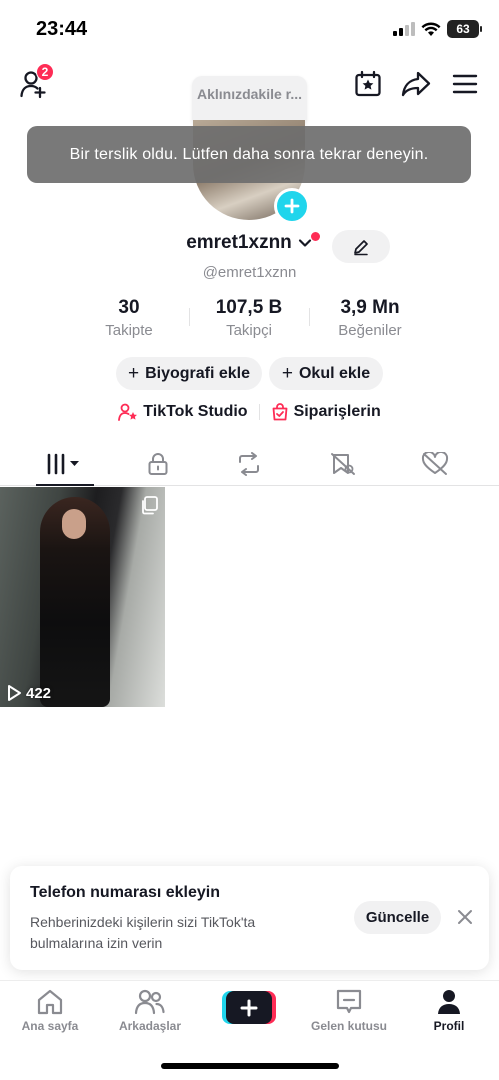 This screenshot has height=1080, width=499. What do you see at coordinates (249, 29) in the screenshot?
I see `status-bar: 23:44 63` at bounding box center [249, 29].